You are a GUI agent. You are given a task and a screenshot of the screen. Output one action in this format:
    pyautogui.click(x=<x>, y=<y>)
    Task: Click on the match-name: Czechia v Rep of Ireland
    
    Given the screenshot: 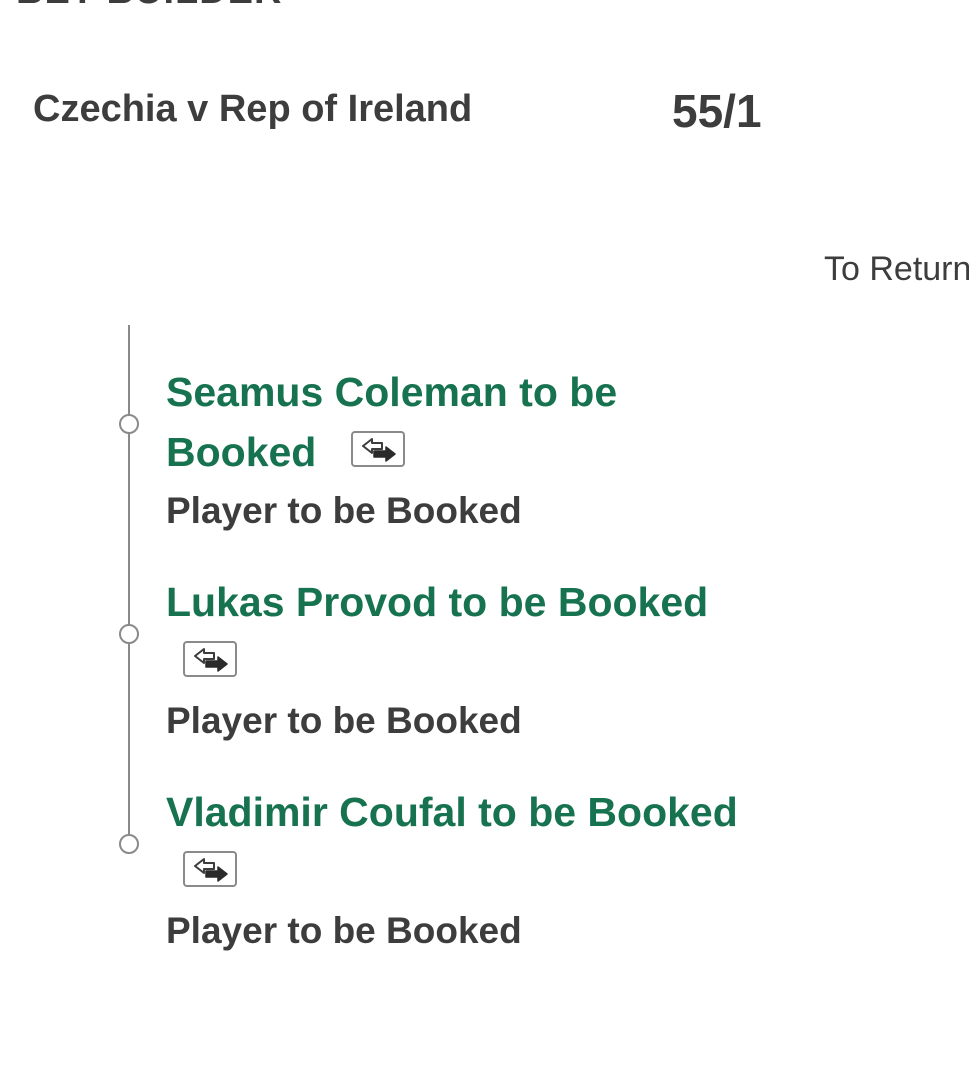 What is the action you would take?
    pyautogui.click(x=253, y=109)
    